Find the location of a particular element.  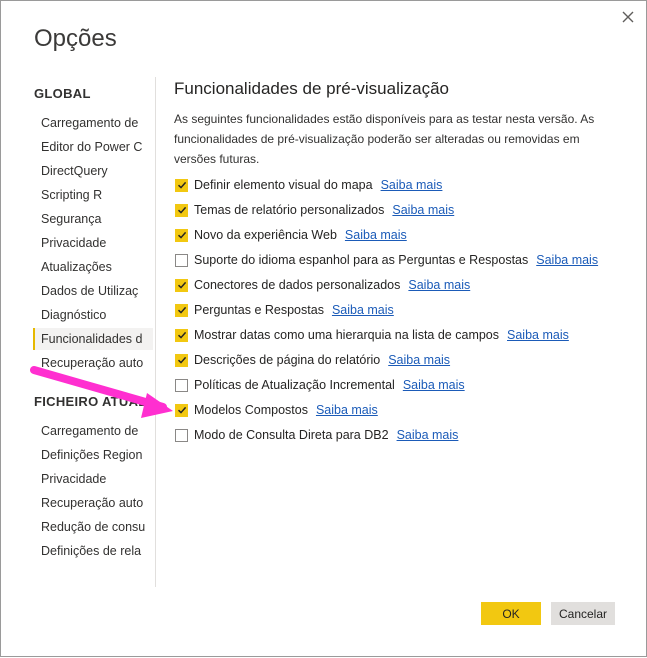

feature-row: Novo da experiência Web Saiba mais is located at coordinates (291, 235).